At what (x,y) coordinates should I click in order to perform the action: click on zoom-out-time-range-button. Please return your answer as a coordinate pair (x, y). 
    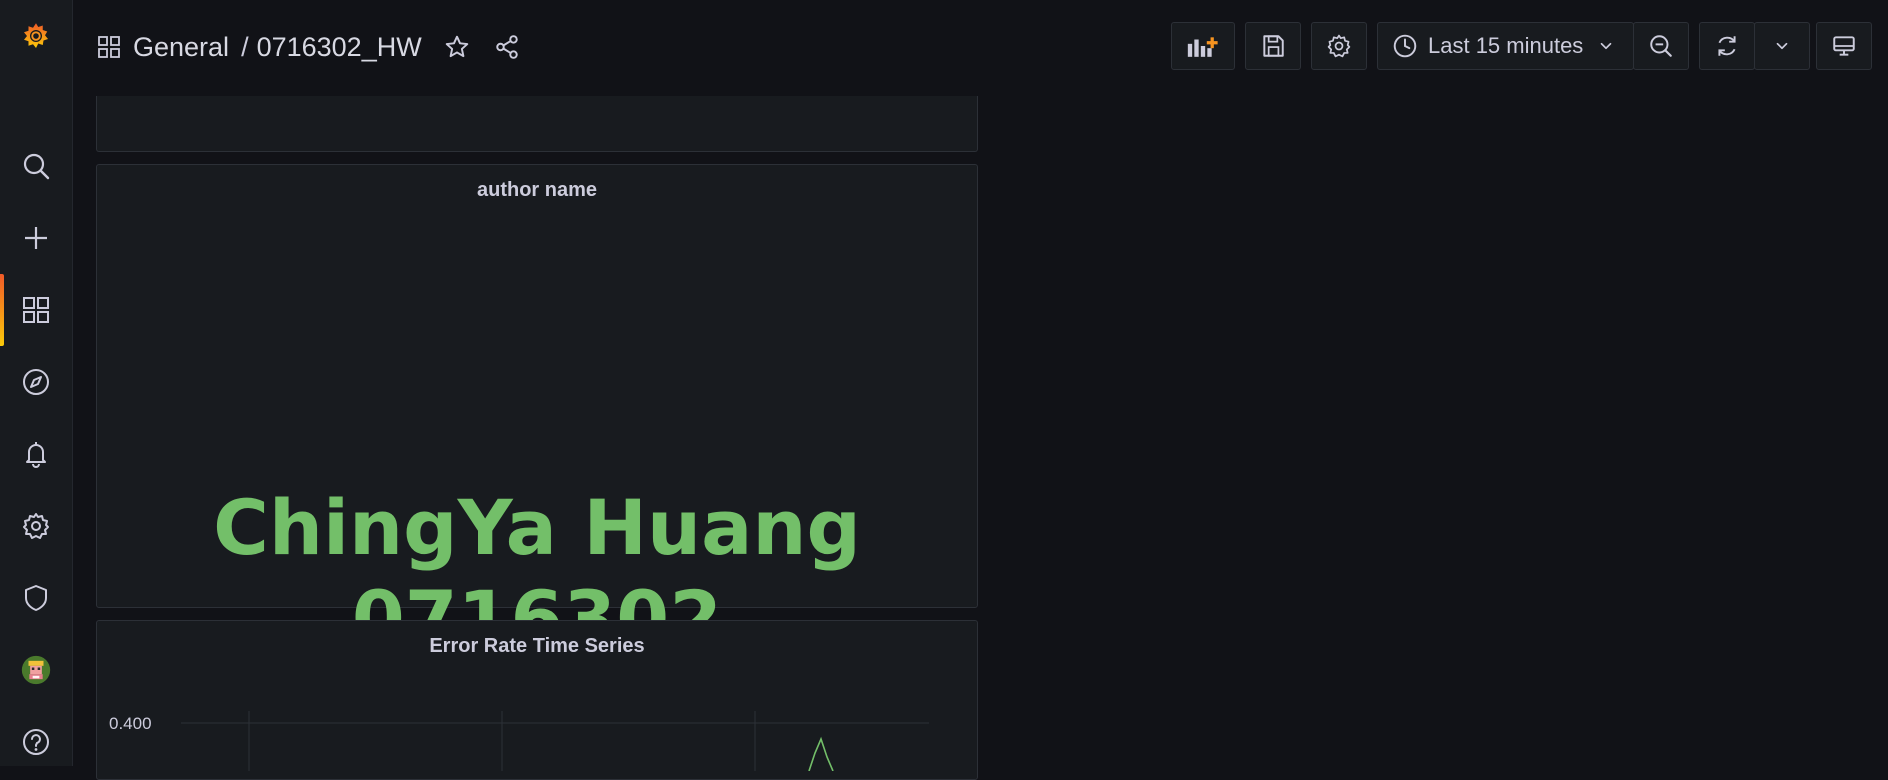
    Looking at the image, I should click on (1661, 46).